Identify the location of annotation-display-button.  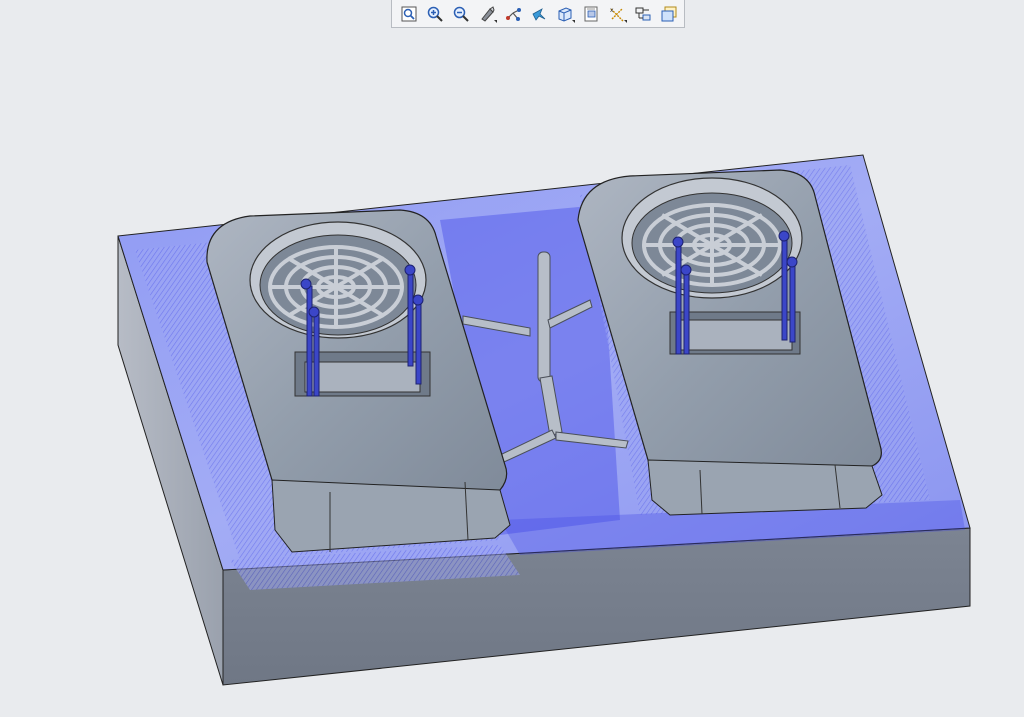
(642, 14).